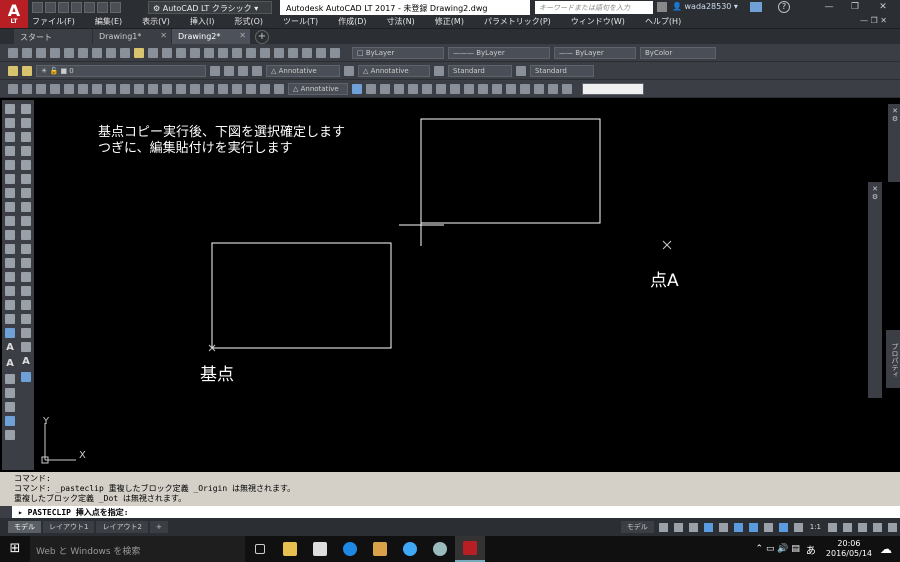 The image size is (900, 562). I want to click on paint-icon, so click(440, 549).